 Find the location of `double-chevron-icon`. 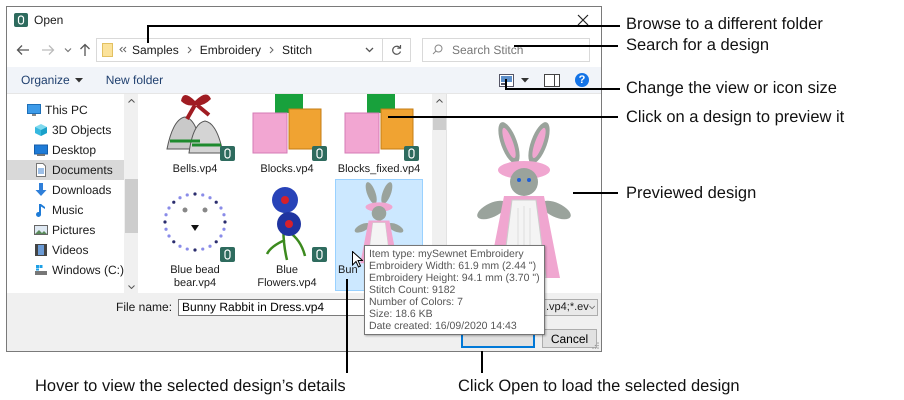

double-chevron-icon is located at coordinates (123, 49).